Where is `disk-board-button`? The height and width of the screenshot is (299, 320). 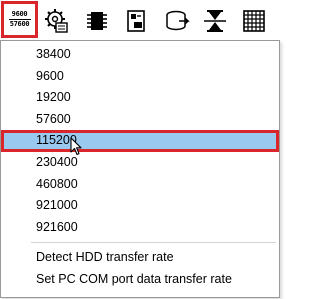 disk-board-button is located at coordinates (136, 21).